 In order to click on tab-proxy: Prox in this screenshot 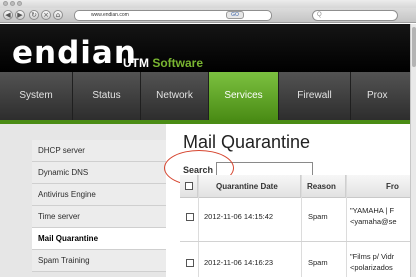, I will do `click(380, 96)`.